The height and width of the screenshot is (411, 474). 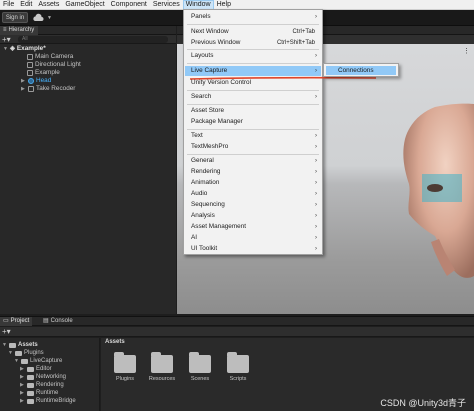 What do you see at coordinates (36, 369) in the screenshot?
I see `tree-item: ▶ Editor` at bounding box center [36, 369].